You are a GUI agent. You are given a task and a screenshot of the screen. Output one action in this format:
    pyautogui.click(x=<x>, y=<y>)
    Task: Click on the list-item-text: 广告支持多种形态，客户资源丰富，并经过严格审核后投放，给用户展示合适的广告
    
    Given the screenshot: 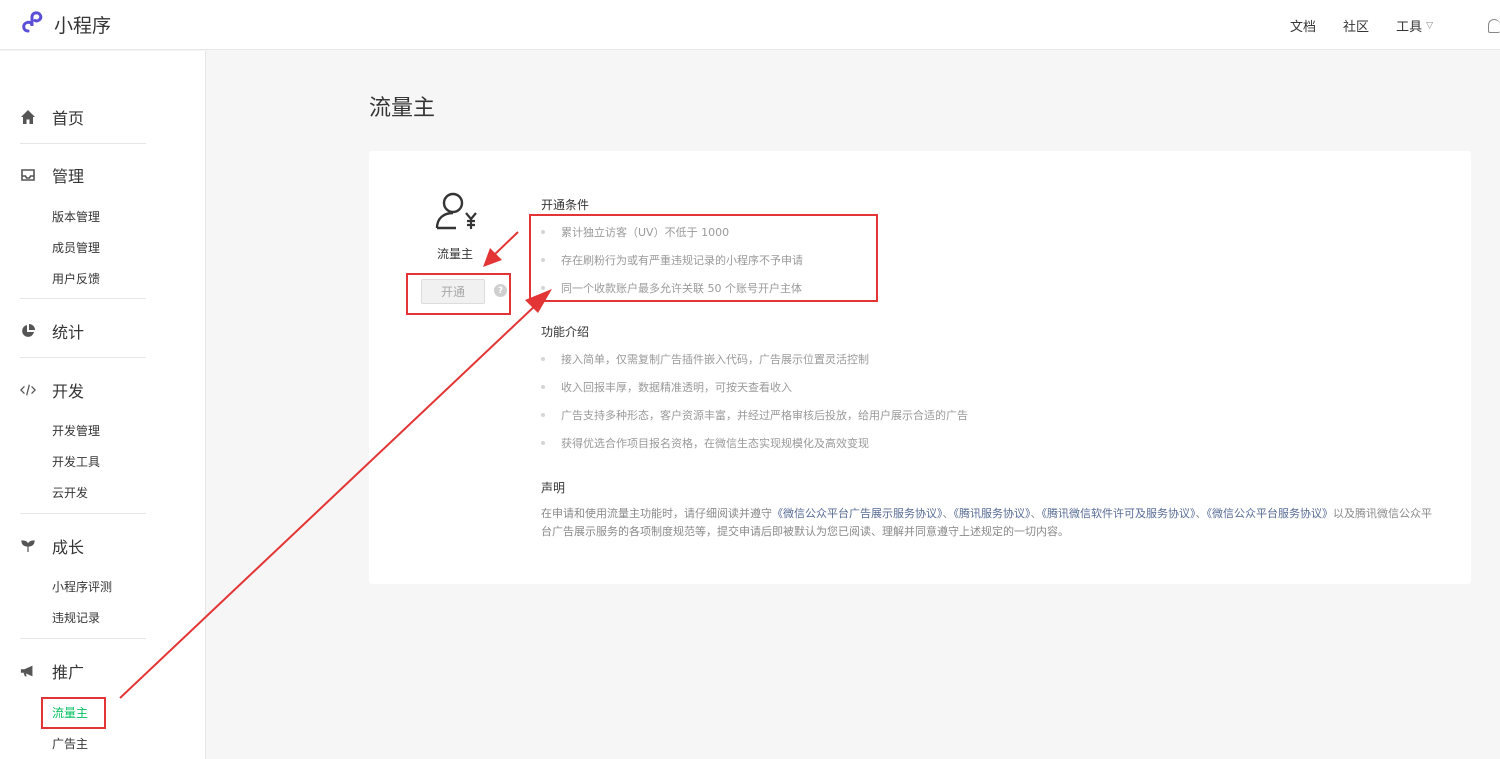 What is the action you would take?
    pyautogui.click(x=764, y=415)
    